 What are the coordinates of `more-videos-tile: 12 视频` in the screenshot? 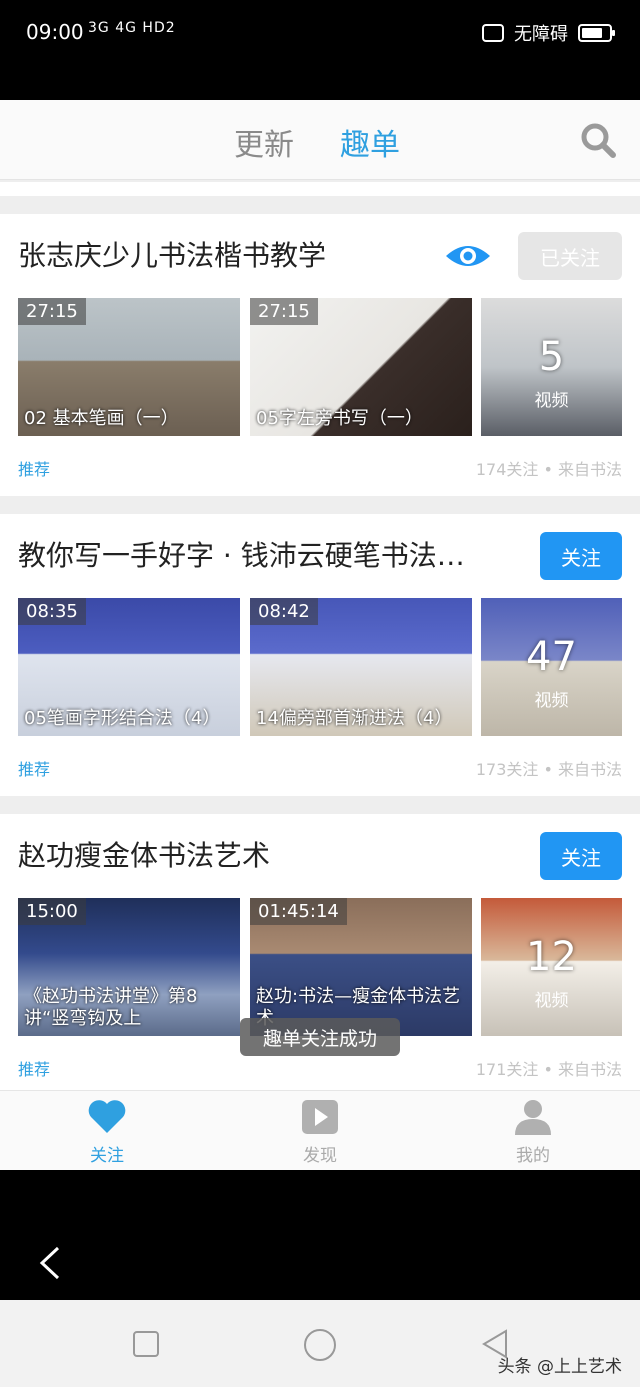 It's located at (551, 967).